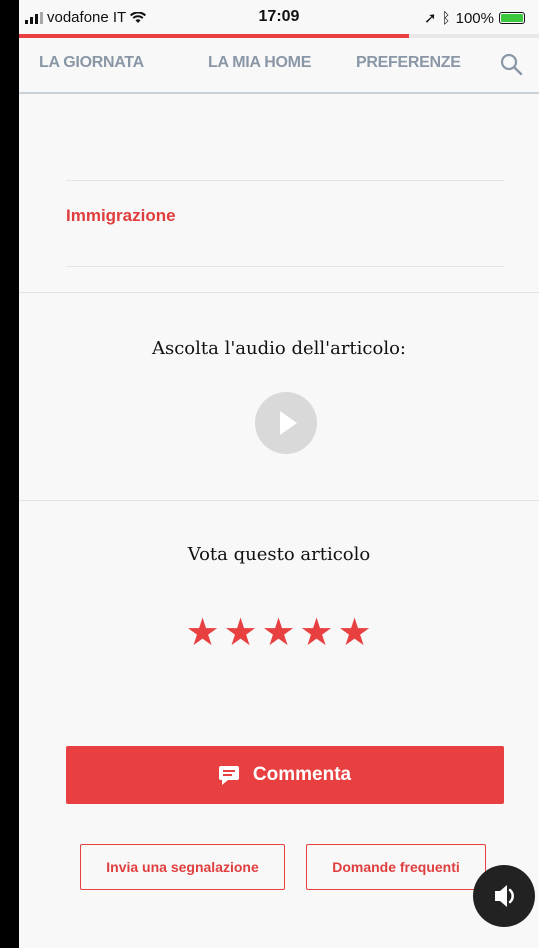 Image resolution: width=539 pixels, height=948 pixels. What do you see at coordinates (511, 64) in the screenshot?
I see `search-icon` at bounding box center [511, 64].